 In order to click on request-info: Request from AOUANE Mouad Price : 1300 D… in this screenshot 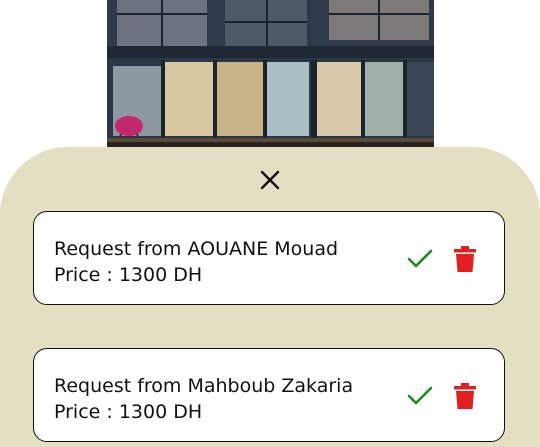, I will do `click(196, 262)`.